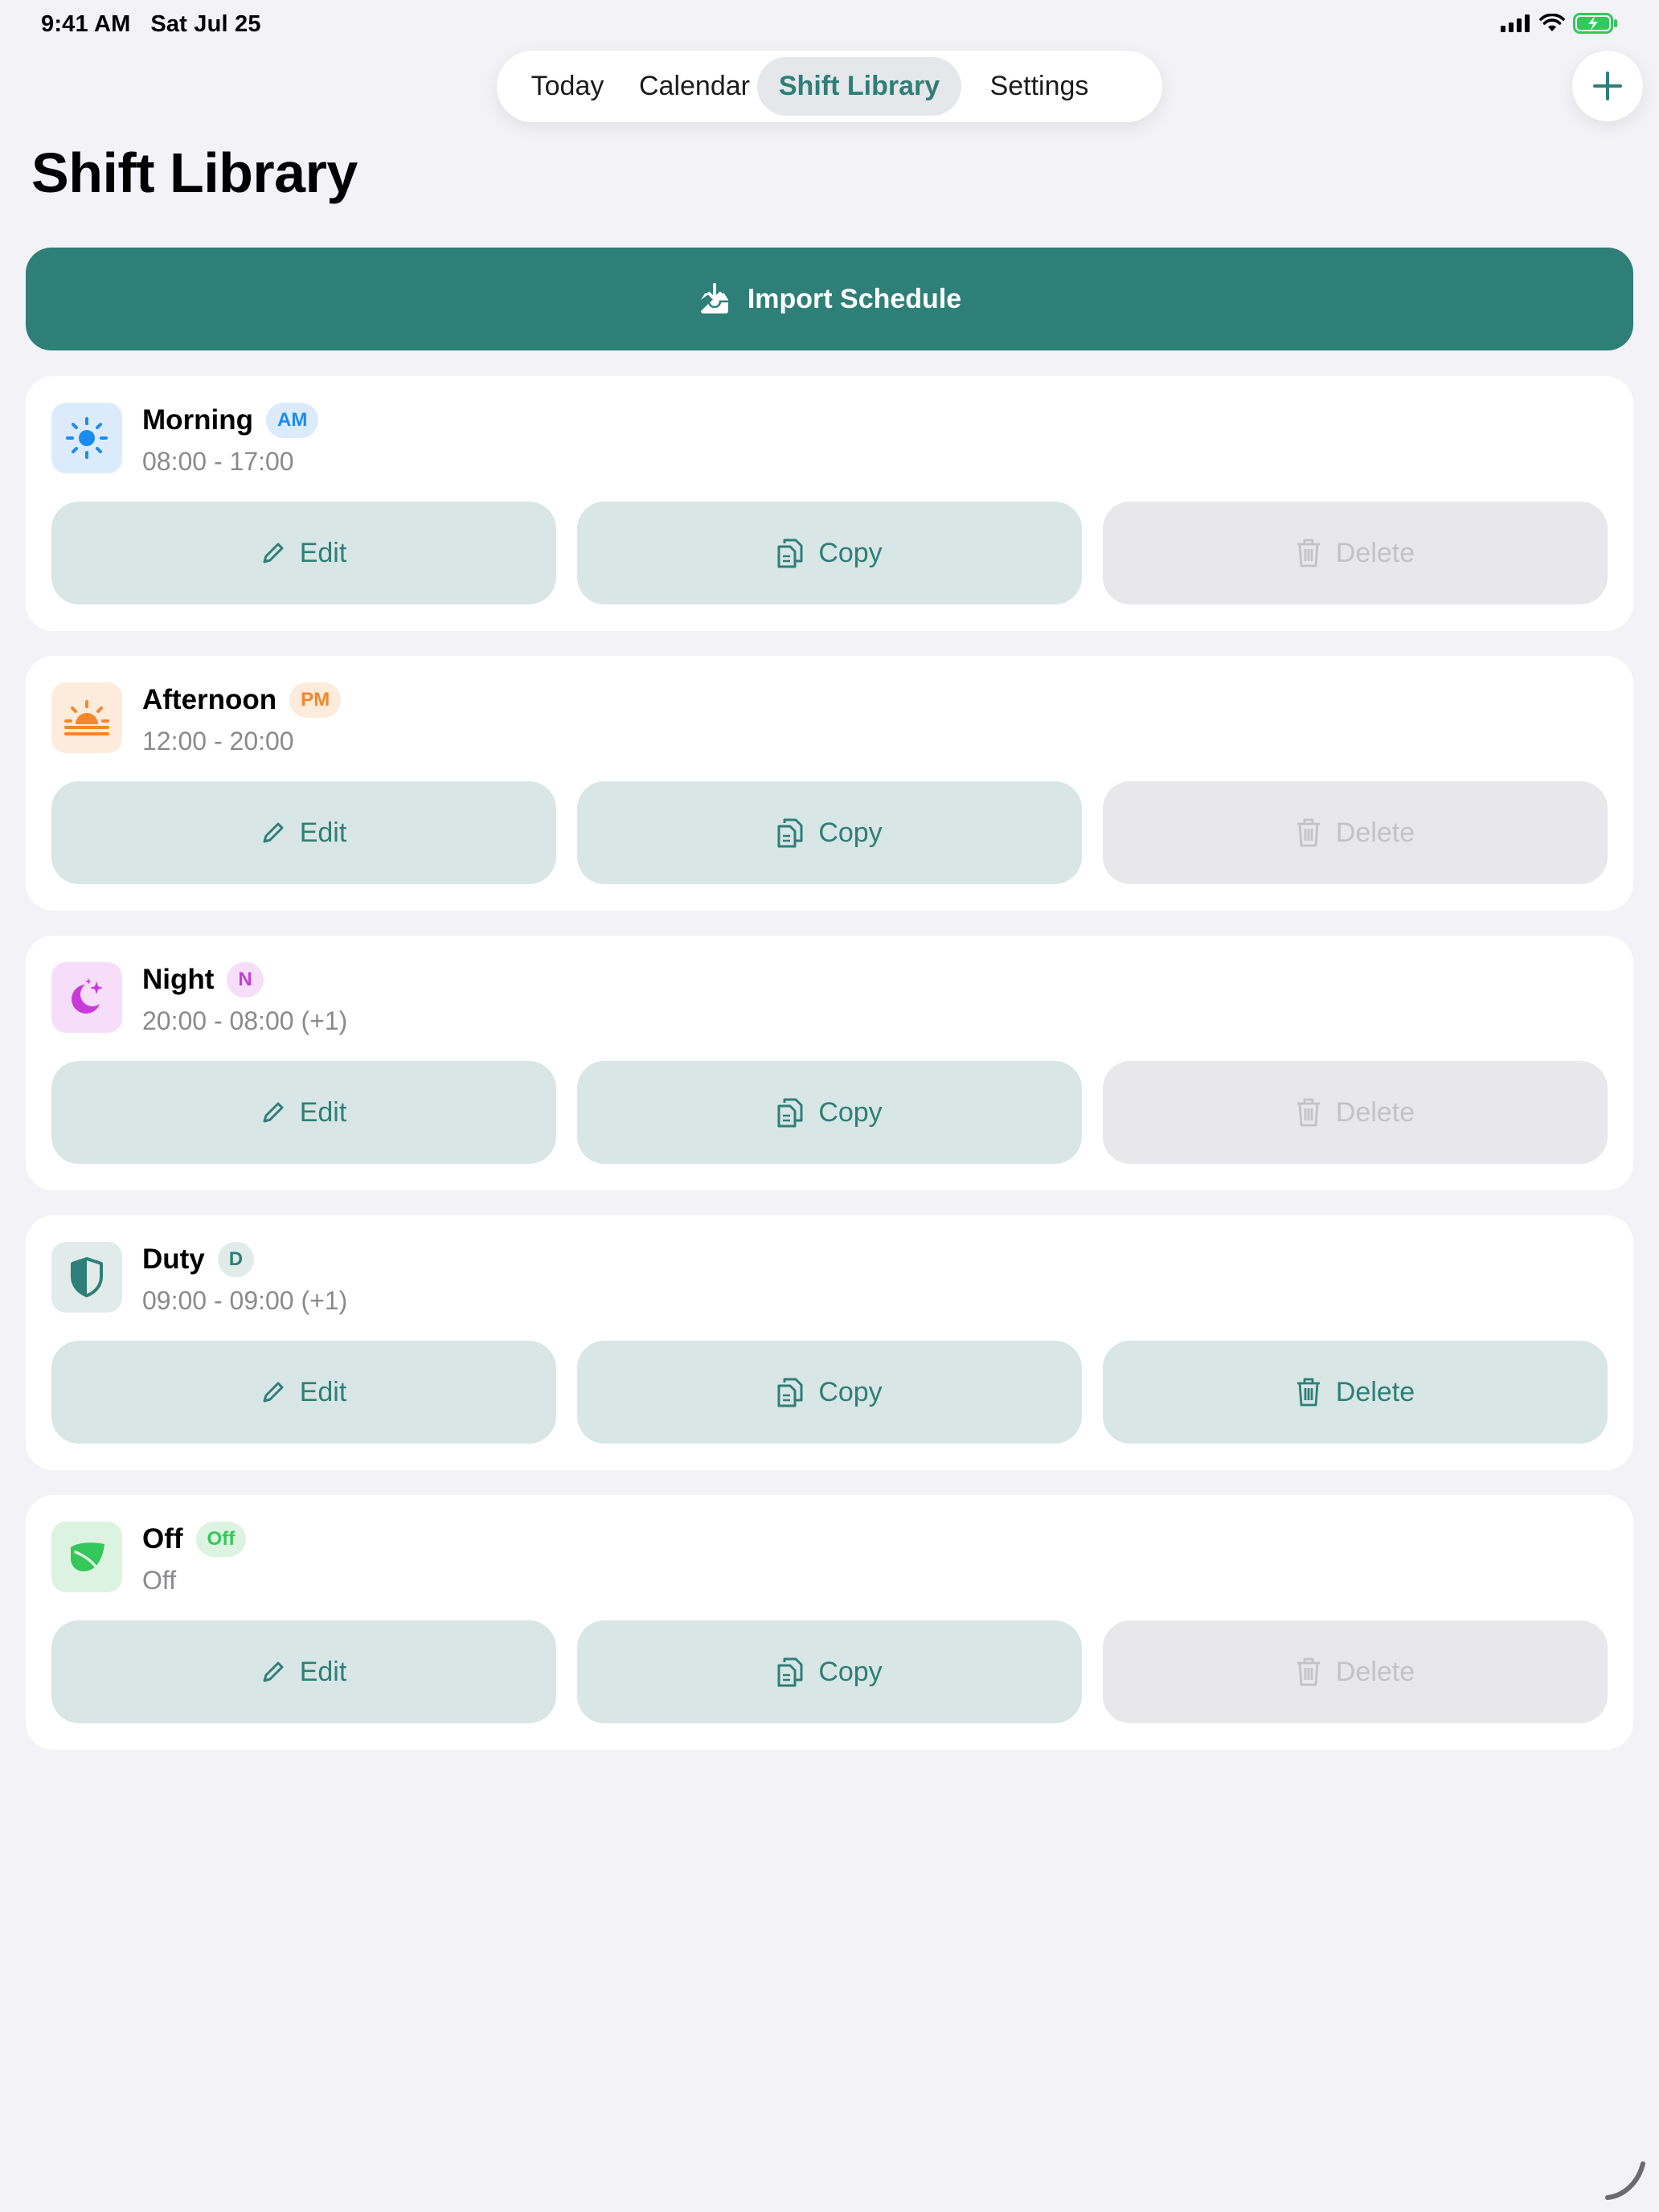 The width and height of the screenshot is (1659, 2212). Describe the element at coordinates (194, 1539) in the screenshot. I see `shift-header: Off Off` at that location.